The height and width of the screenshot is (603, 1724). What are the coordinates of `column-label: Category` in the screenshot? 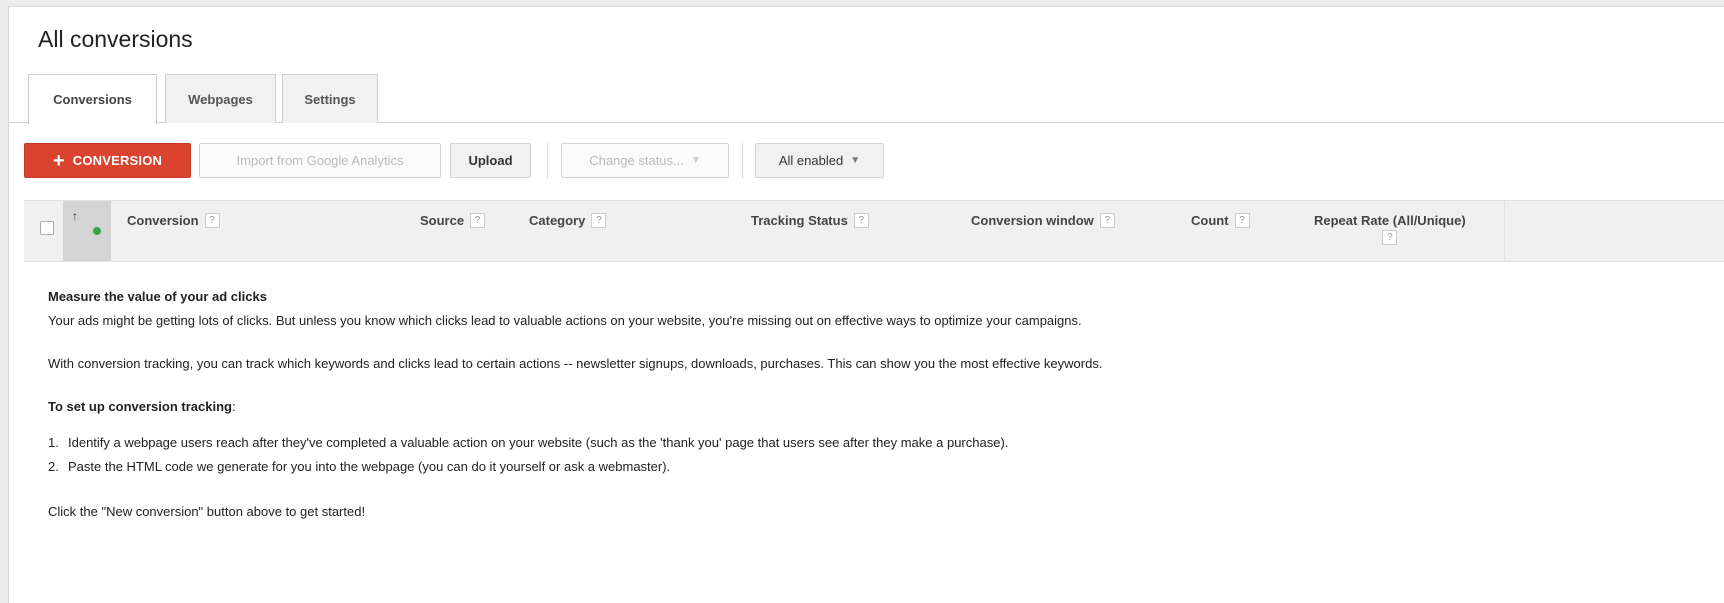 It's located at (557, 220).